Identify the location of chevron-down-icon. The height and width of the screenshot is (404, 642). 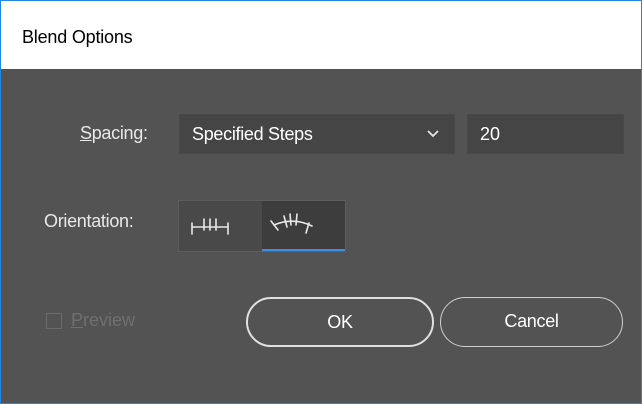
(433, 134).